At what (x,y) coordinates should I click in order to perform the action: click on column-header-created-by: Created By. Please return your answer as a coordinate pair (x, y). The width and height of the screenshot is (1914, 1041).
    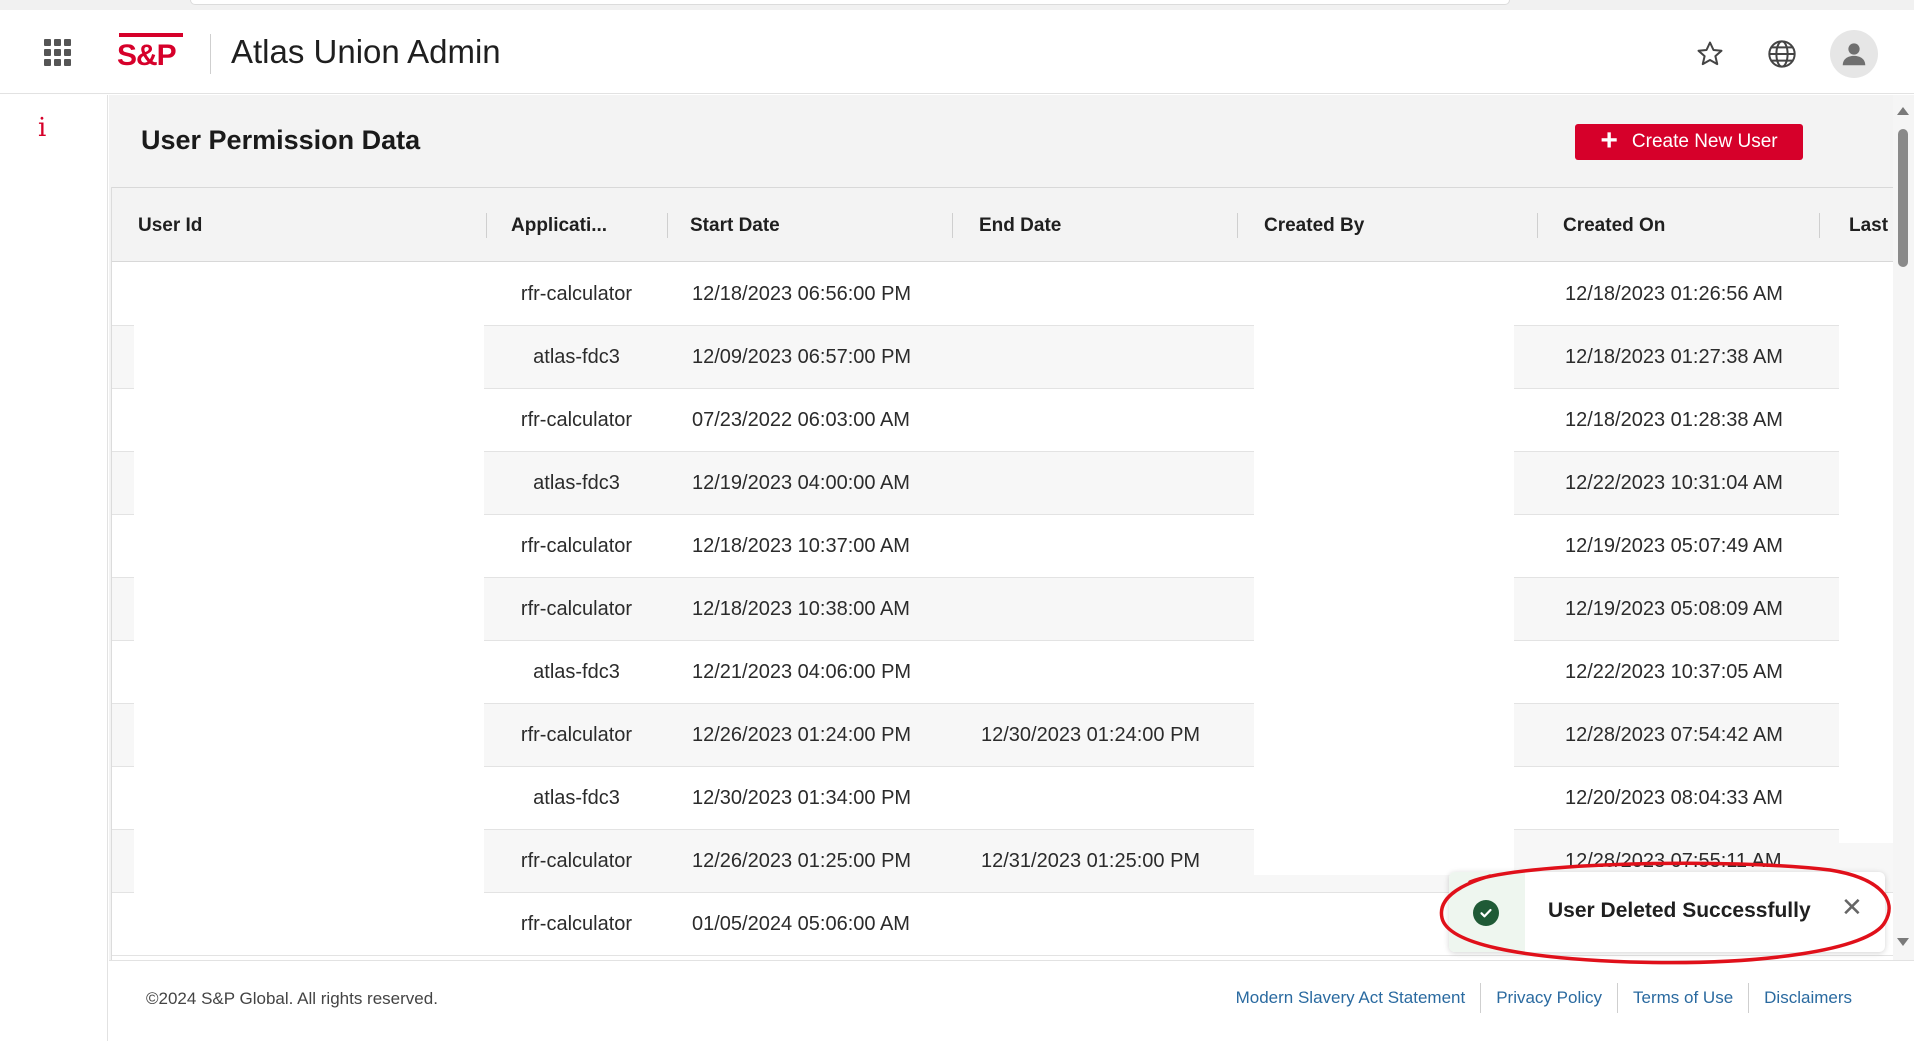
    Looking at the image, I should click on (1364, 225).